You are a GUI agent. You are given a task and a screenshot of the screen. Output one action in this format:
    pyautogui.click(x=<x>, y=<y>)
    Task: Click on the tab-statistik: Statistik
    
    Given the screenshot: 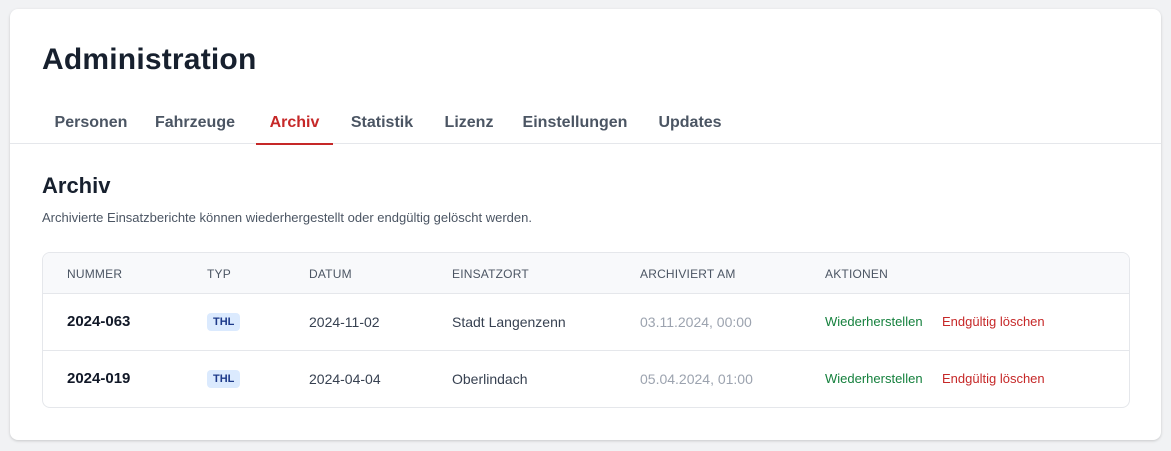 What is the action you would take?
    pyautogui.click(x=382, y=126)
    